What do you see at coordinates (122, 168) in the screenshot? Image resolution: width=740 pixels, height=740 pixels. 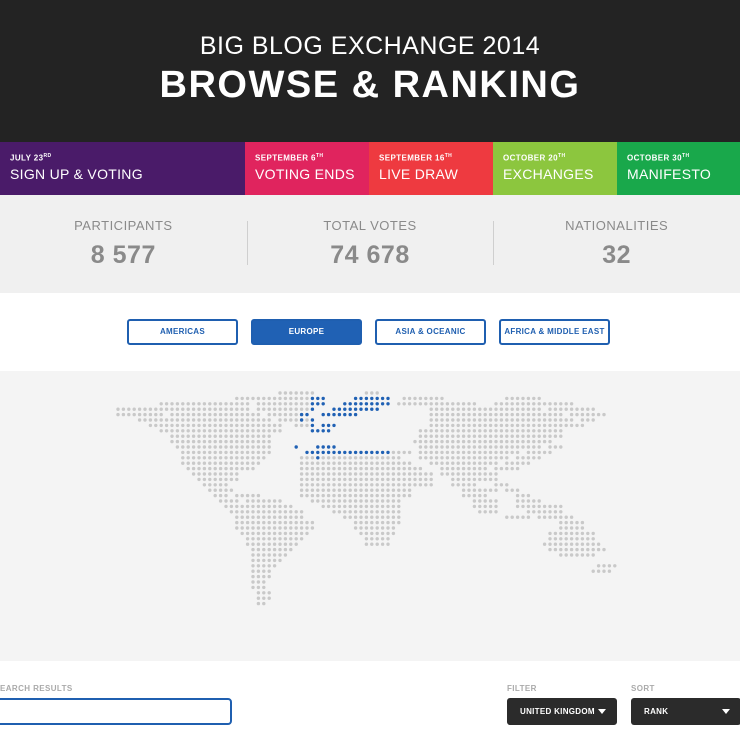 I see `timeline-item-sign-up: JULY 23RD SIGN UP & VOTING` at bounding box center [122, 168].